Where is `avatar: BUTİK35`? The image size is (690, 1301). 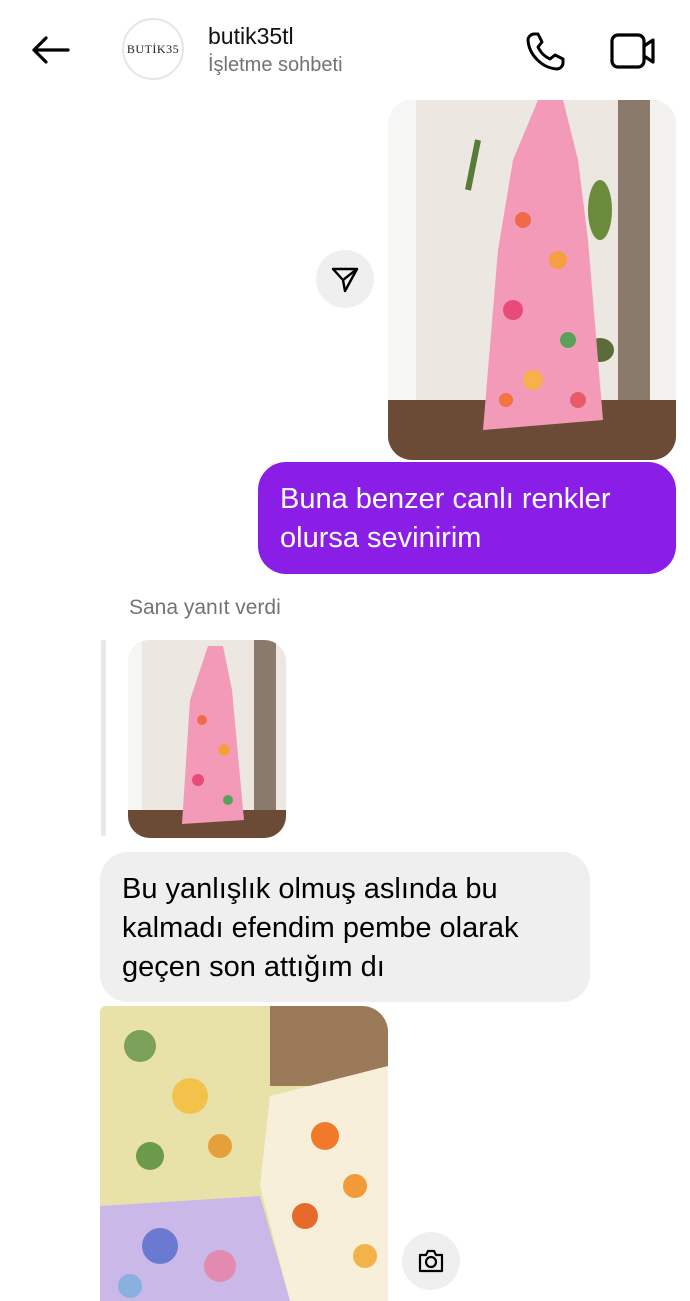 avatar: BUTİK35 is located at coordinates (153, 49).